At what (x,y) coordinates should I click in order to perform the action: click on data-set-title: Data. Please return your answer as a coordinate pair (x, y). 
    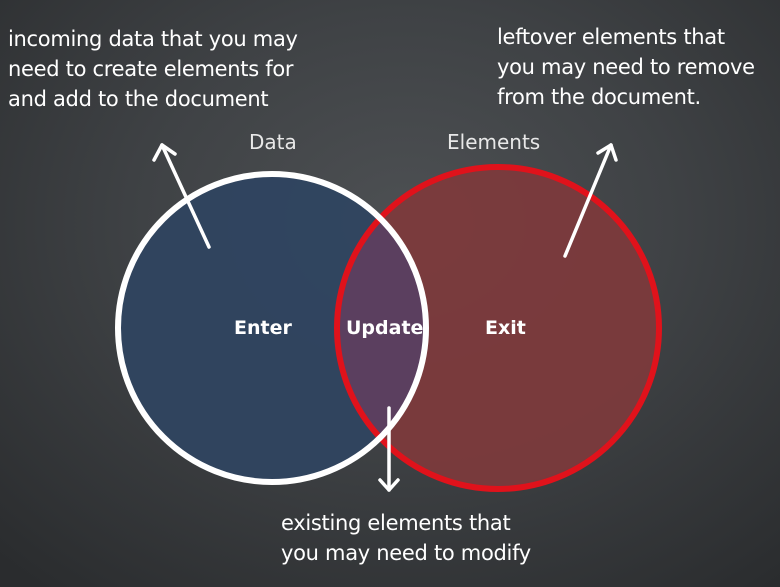
    Looking at the image, I should click on (273, 142).